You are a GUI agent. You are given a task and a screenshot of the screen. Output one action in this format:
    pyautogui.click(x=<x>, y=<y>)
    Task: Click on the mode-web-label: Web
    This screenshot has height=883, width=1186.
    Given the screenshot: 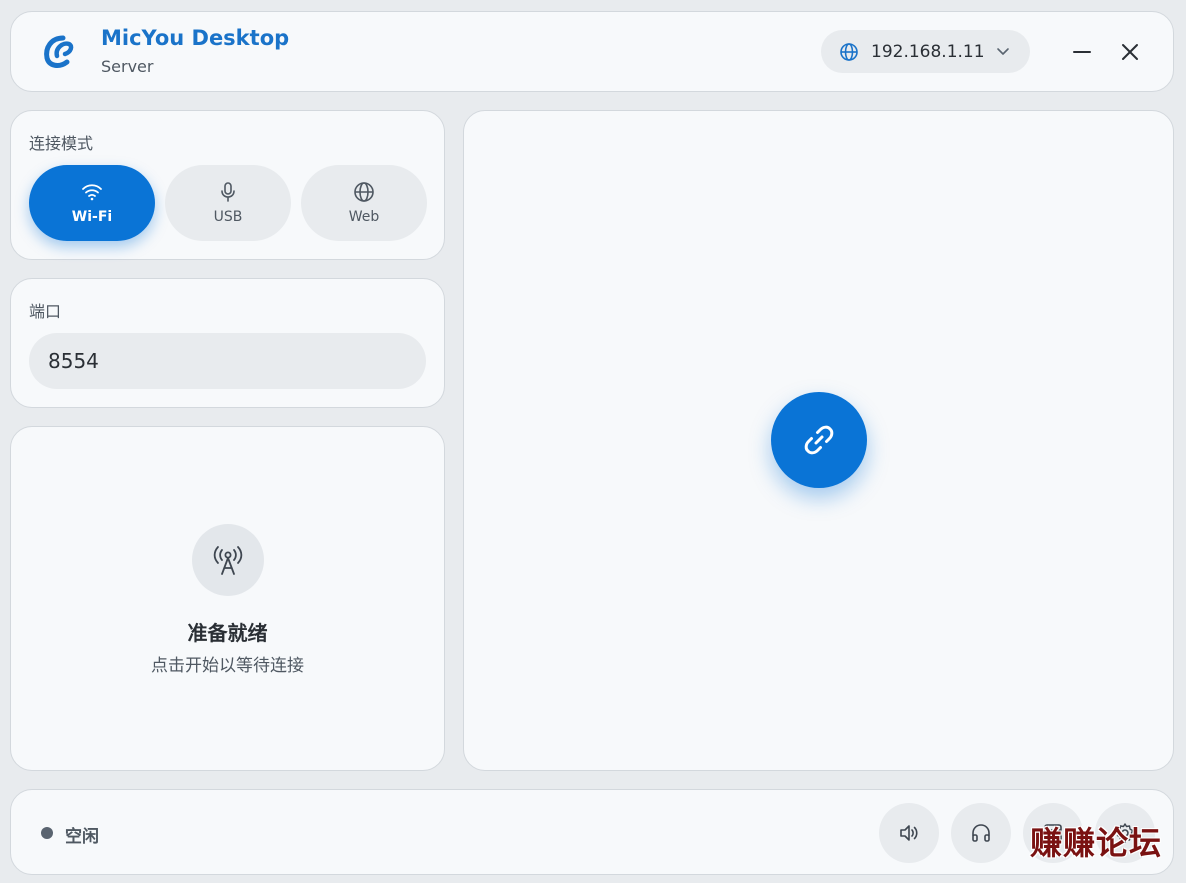 What is the action you would take?
    pyautogui.click(x=364, y=217)
    